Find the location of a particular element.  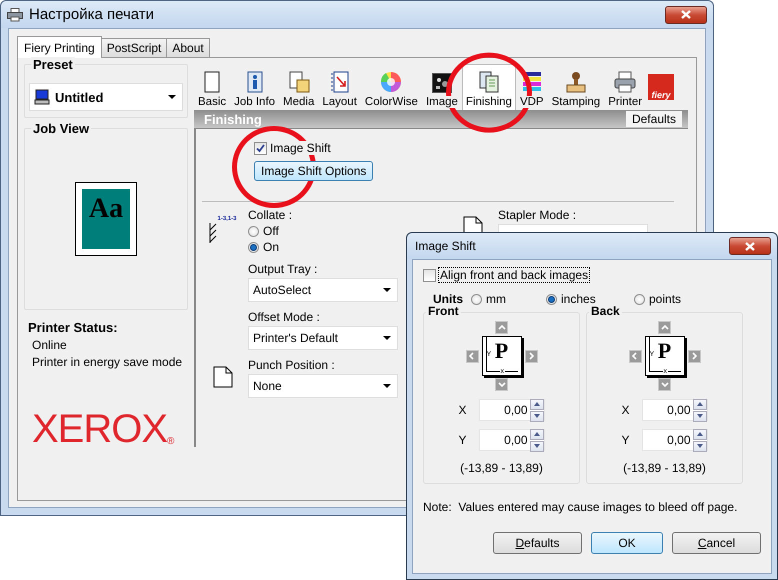

toolbar-tab: Layout is located at coordinates (339, 89).